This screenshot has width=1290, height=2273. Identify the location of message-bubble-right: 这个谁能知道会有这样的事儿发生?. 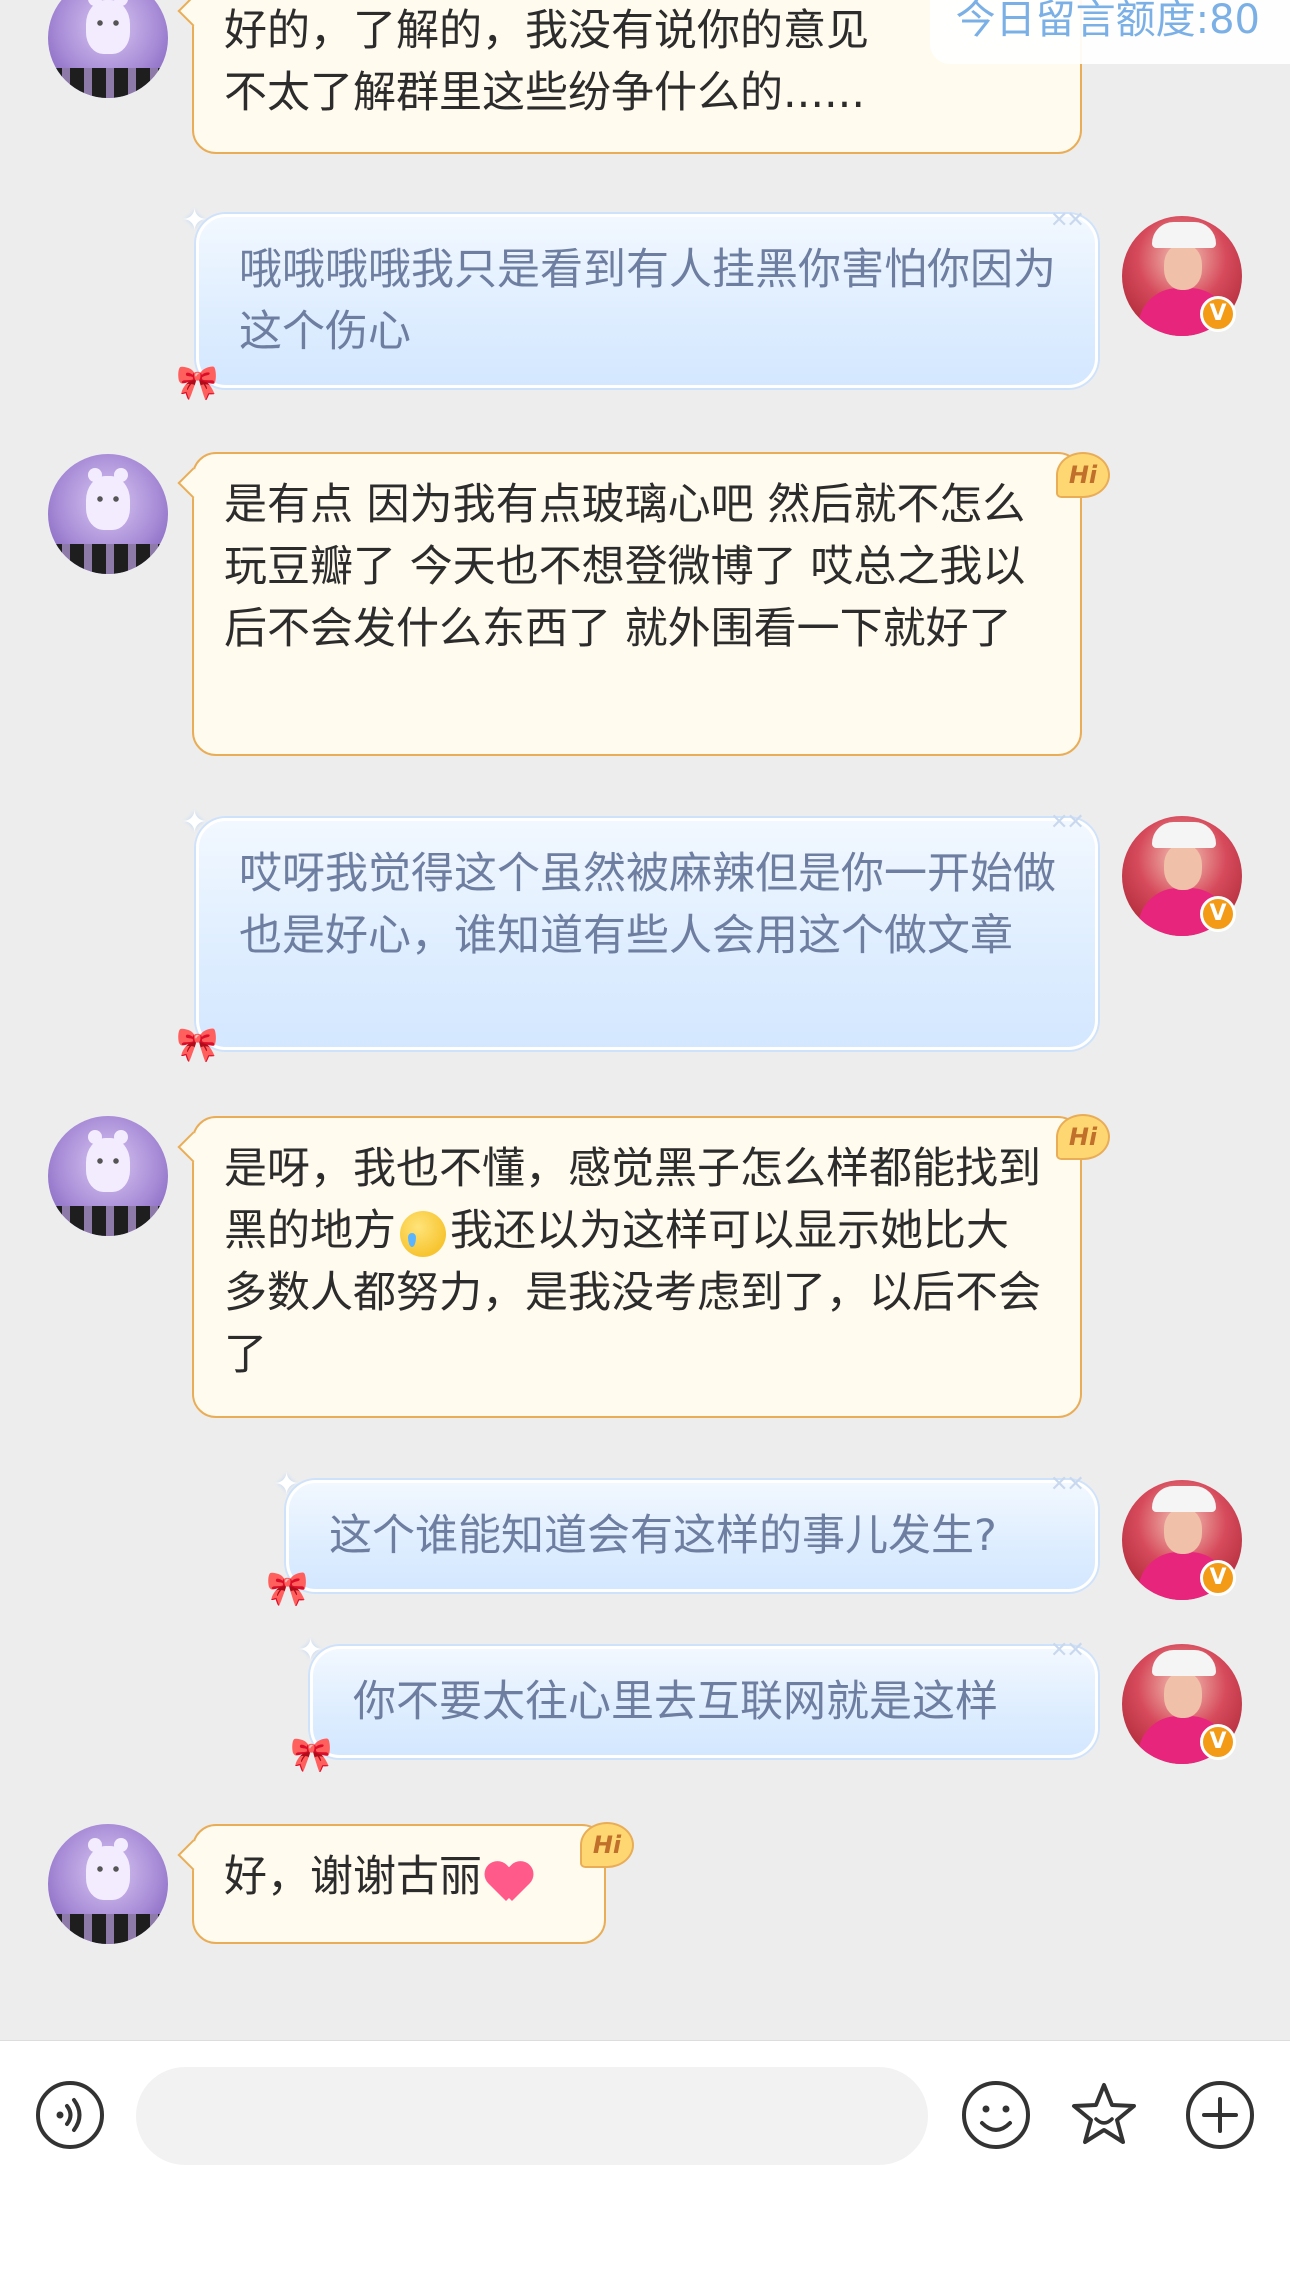
(692, 1536).